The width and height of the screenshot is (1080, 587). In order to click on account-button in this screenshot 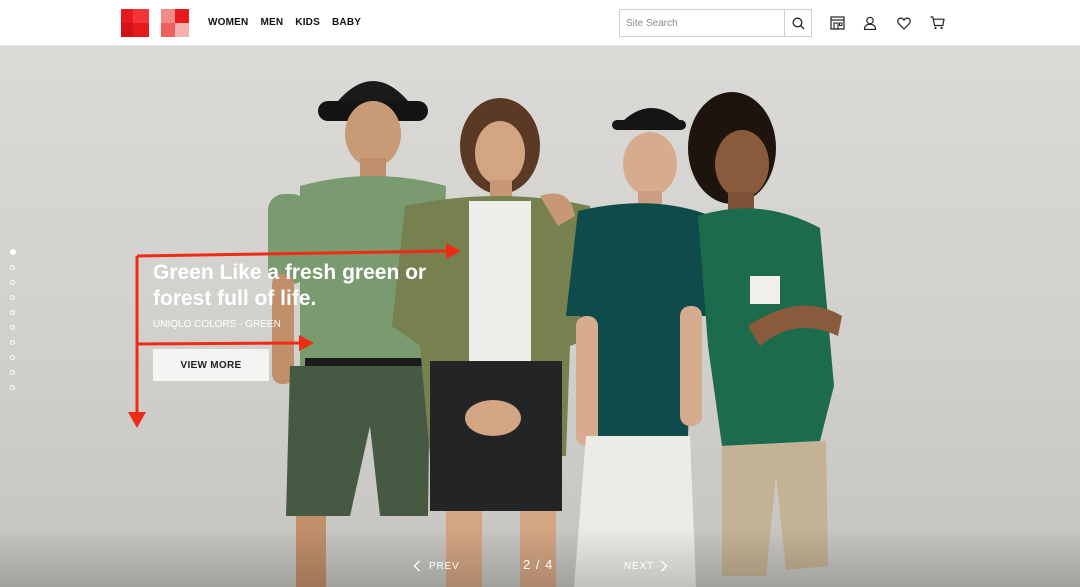, I will do `click(870, 23)`.